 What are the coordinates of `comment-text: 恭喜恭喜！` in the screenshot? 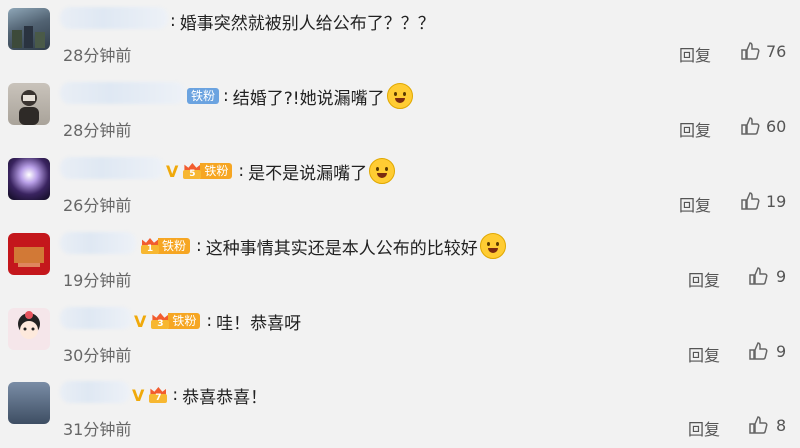 It's located at (225, 397).